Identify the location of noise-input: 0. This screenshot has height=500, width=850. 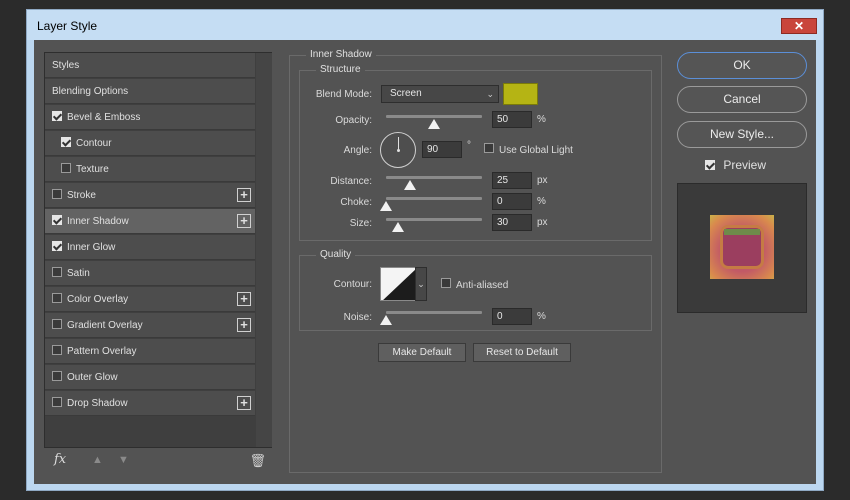
(512, 316).